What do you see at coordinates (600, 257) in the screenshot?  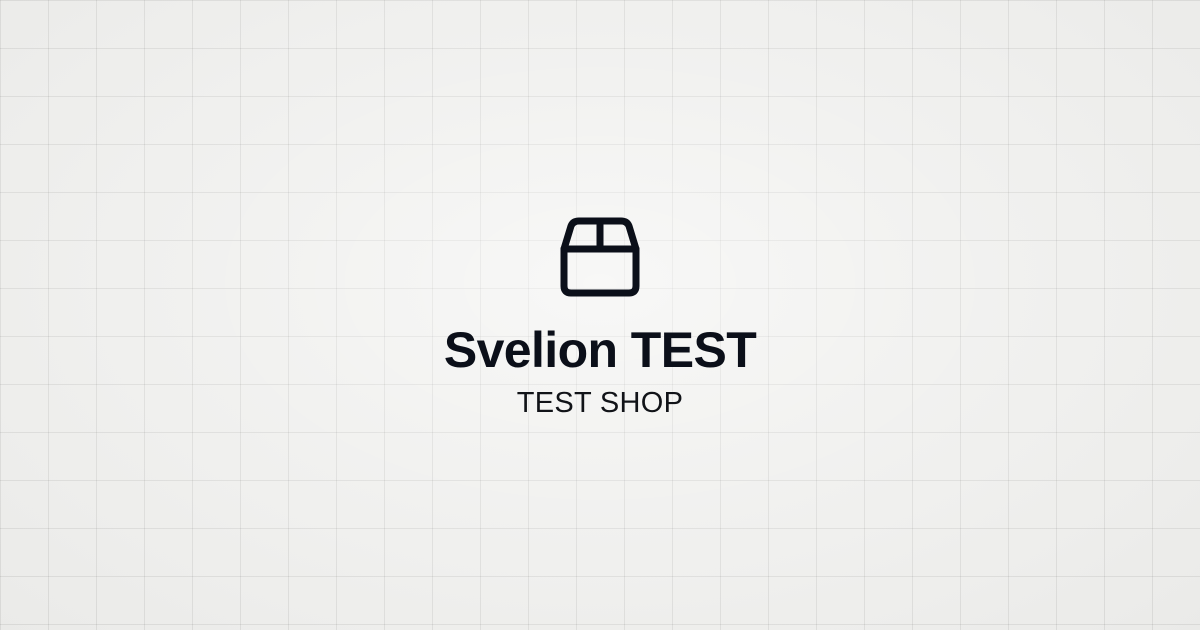 I see `package-box-icon` at bounding box center [600, 257].